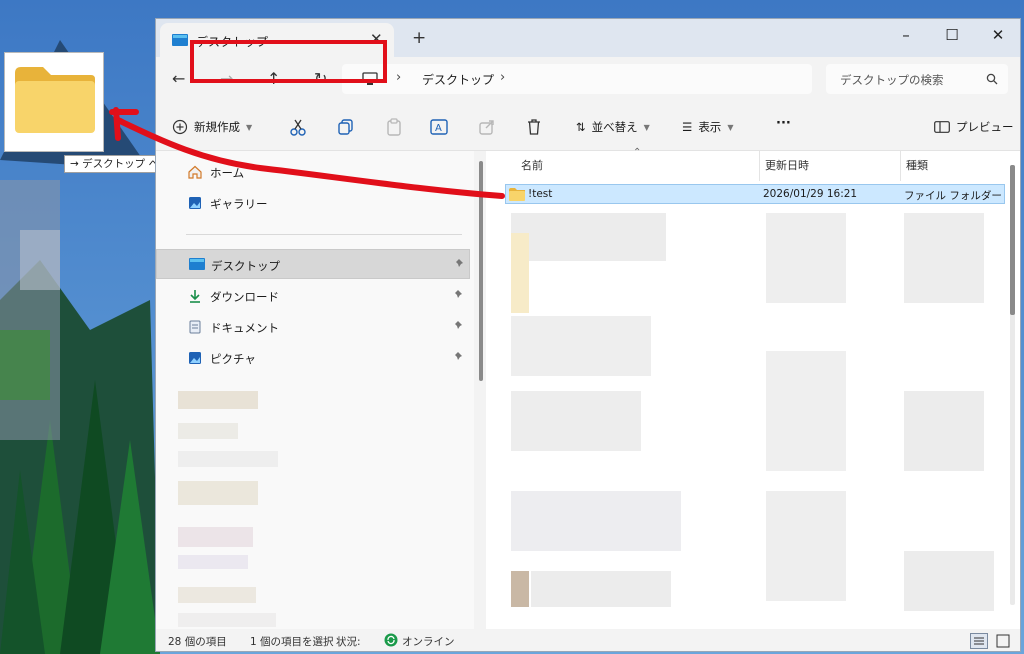 Image resolution: width=1024 pixels, height=654 pixels. I want to click on sidebar-item-label: ホーム, so click(227, 173).